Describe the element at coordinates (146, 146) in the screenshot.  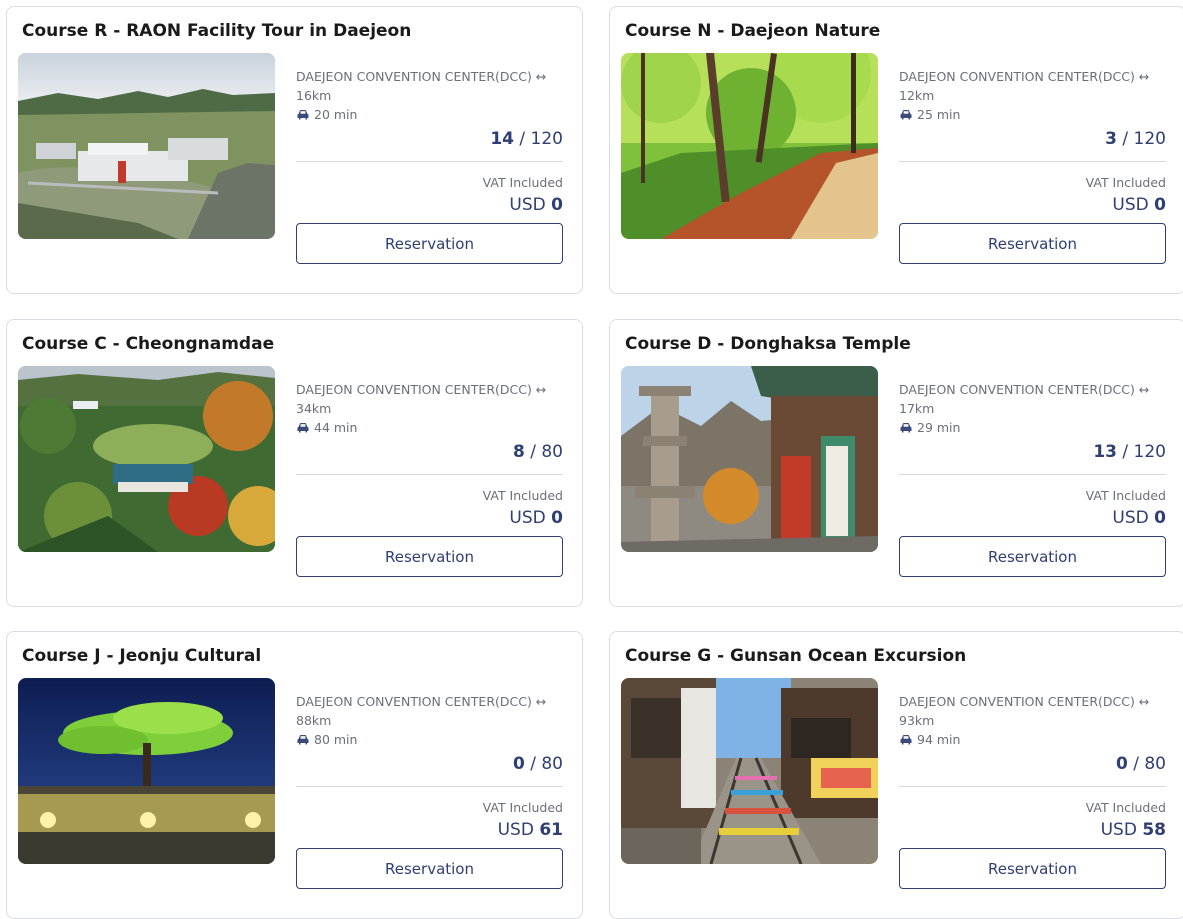
I see `course-photo-raon-facility` at that location.